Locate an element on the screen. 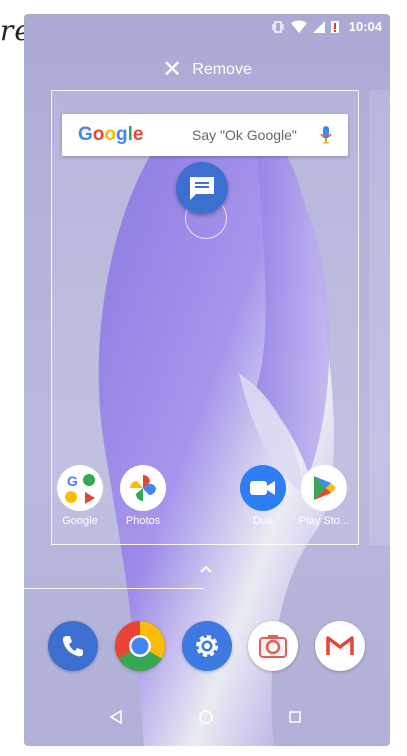 The image size is (407, 756). messages-dragged-icon is located at coordinates (202, 188).